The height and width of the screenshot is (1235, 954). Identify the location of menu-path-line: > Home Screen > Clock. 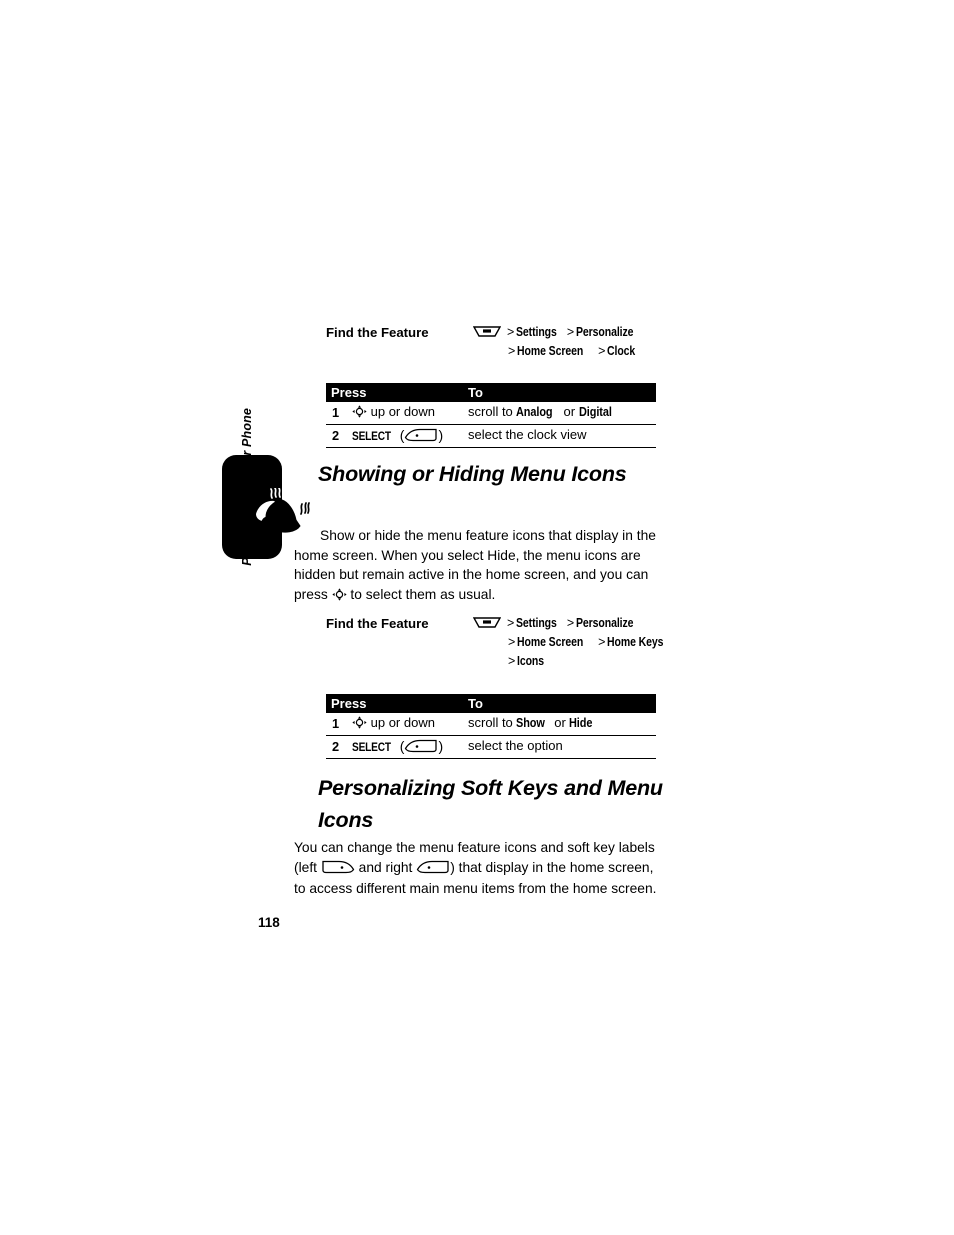
(573, 351).